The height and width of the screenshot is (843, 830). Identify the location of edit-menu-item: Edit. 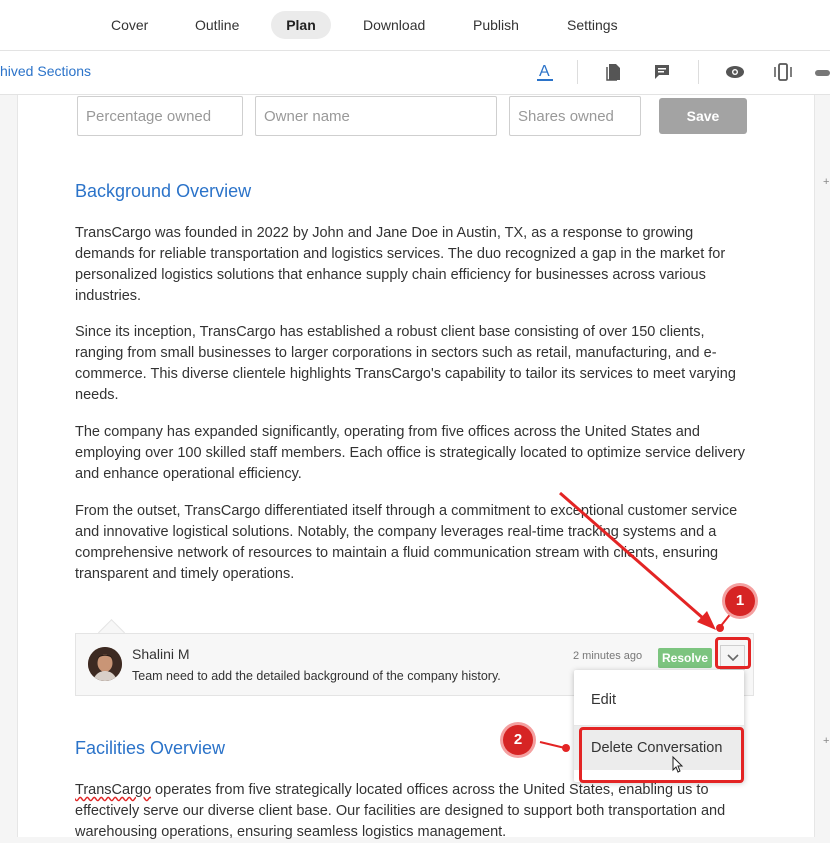
(659, 700).